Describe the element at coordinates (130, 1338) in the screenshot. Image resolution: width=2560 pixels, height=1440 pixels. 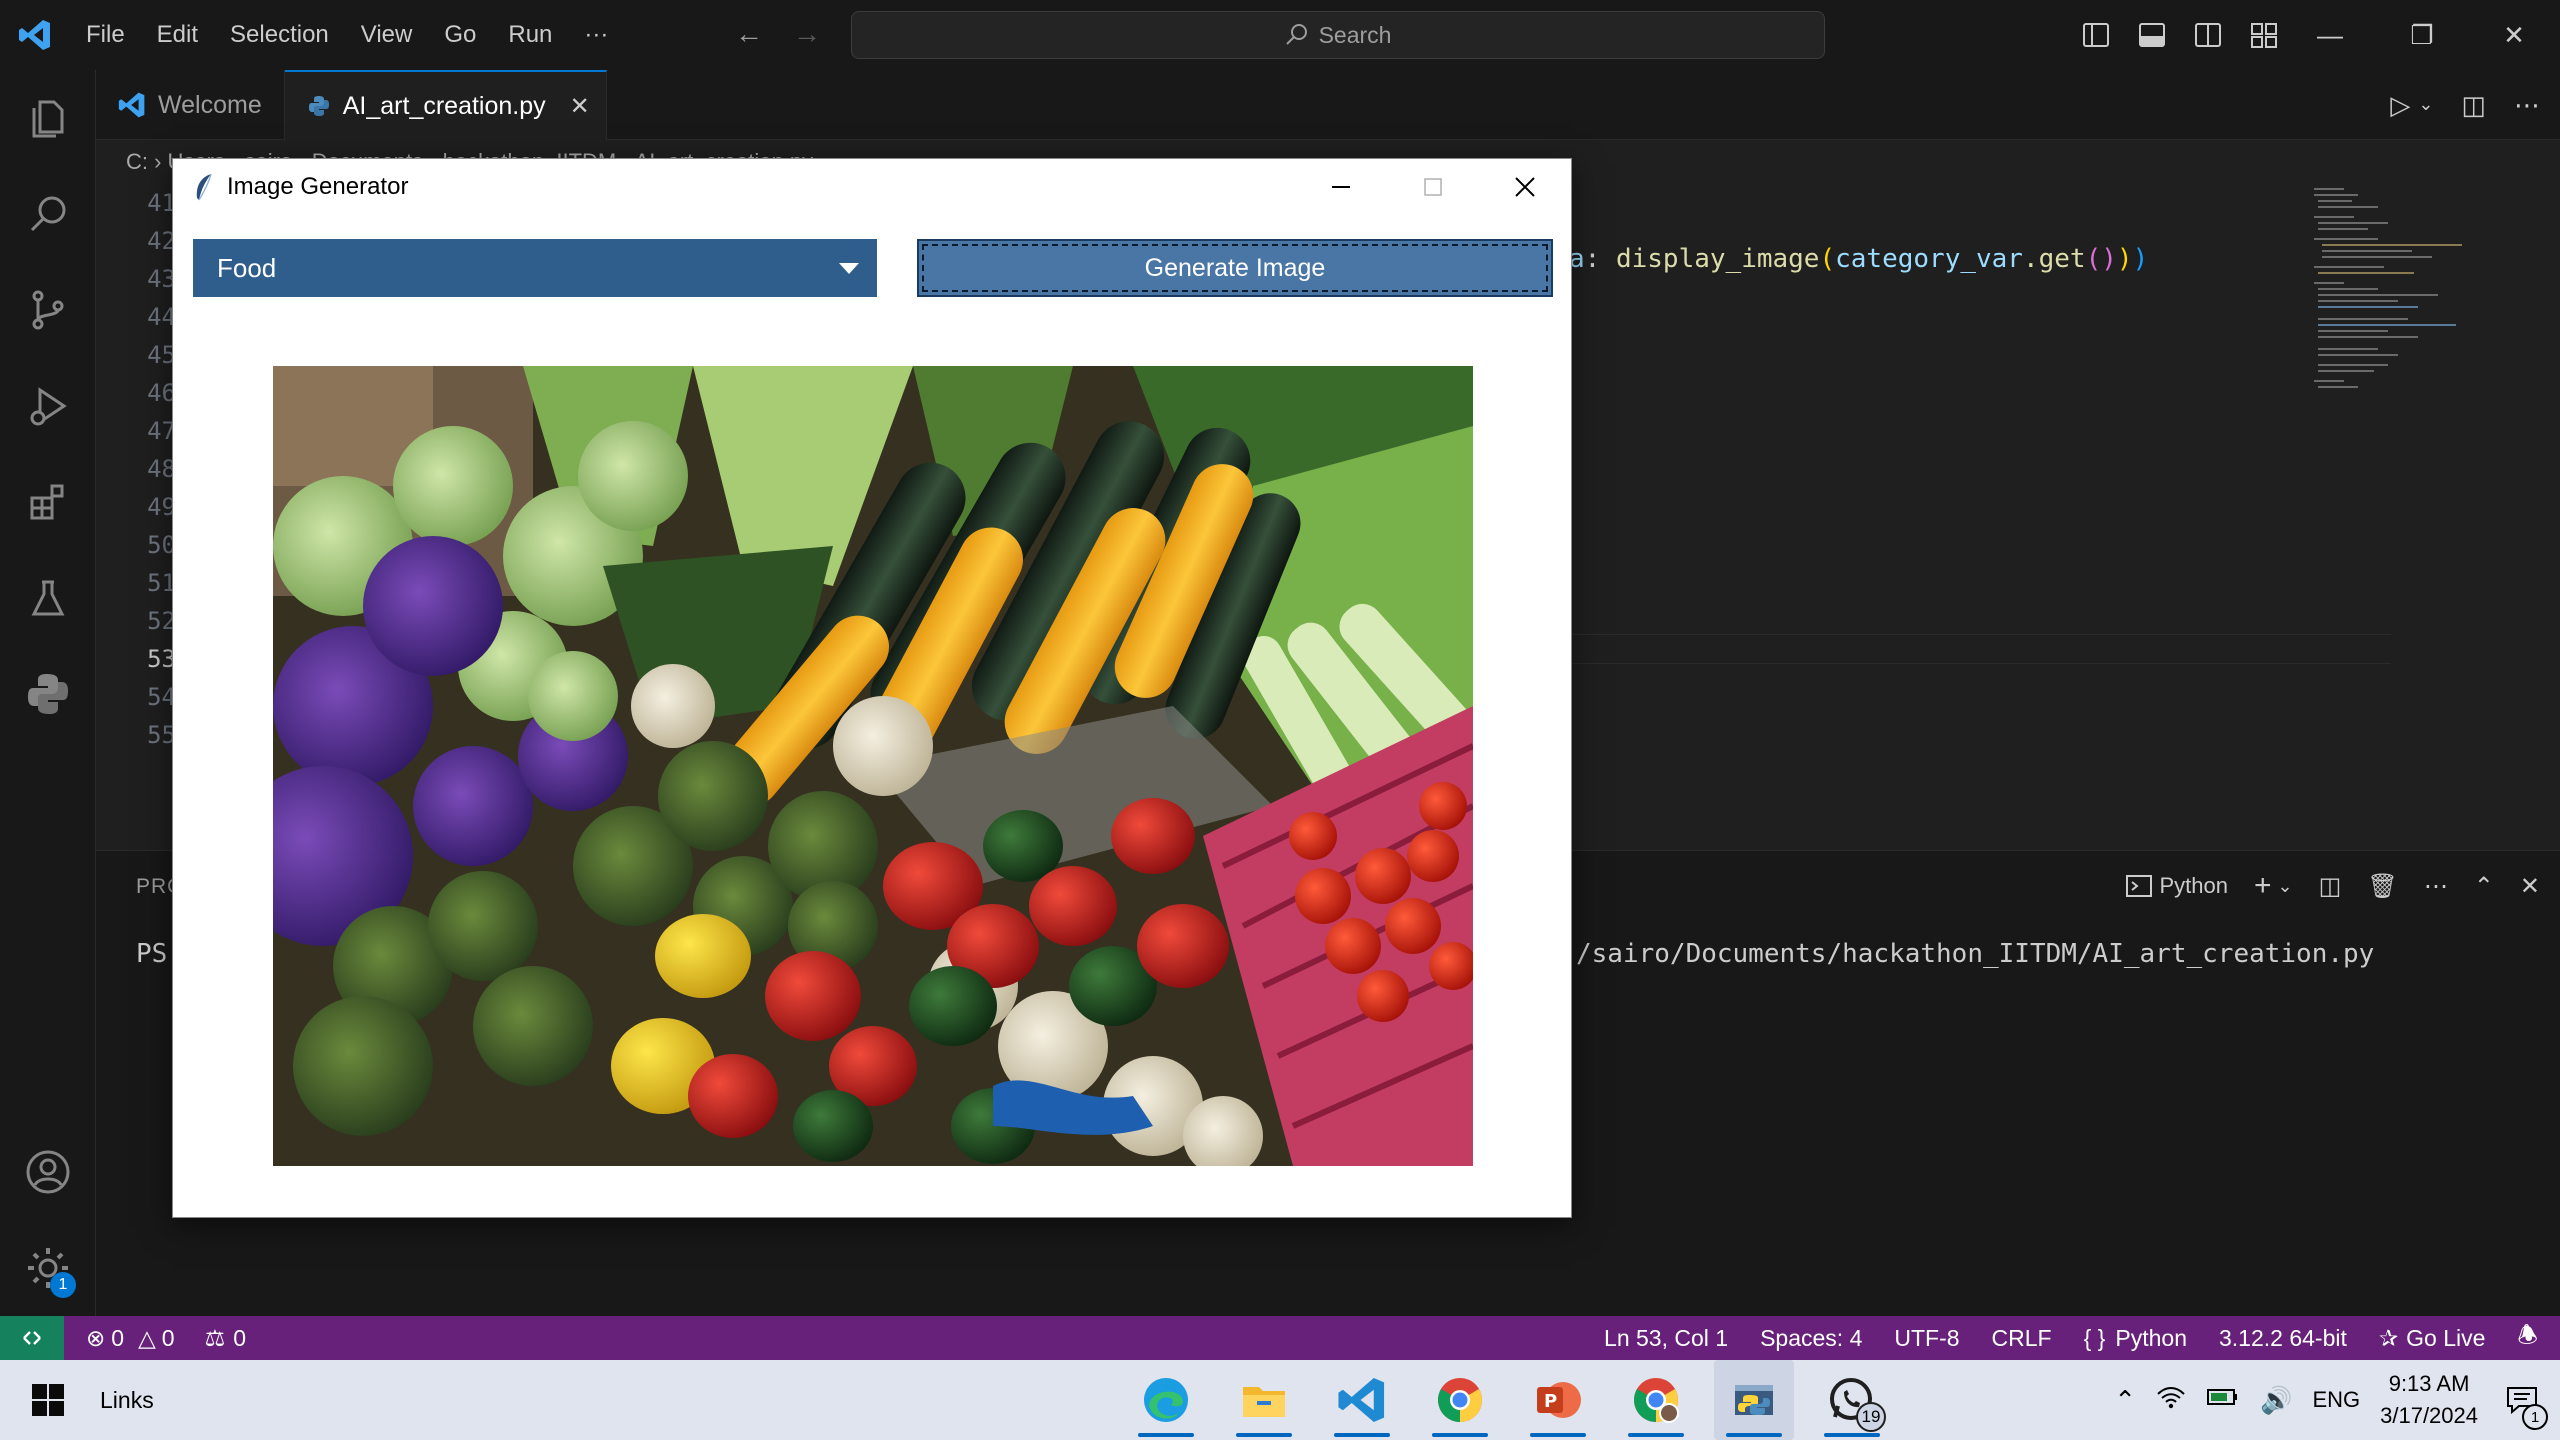
I see `problems-indicator: ⊗ 0 △ 0` at that location.